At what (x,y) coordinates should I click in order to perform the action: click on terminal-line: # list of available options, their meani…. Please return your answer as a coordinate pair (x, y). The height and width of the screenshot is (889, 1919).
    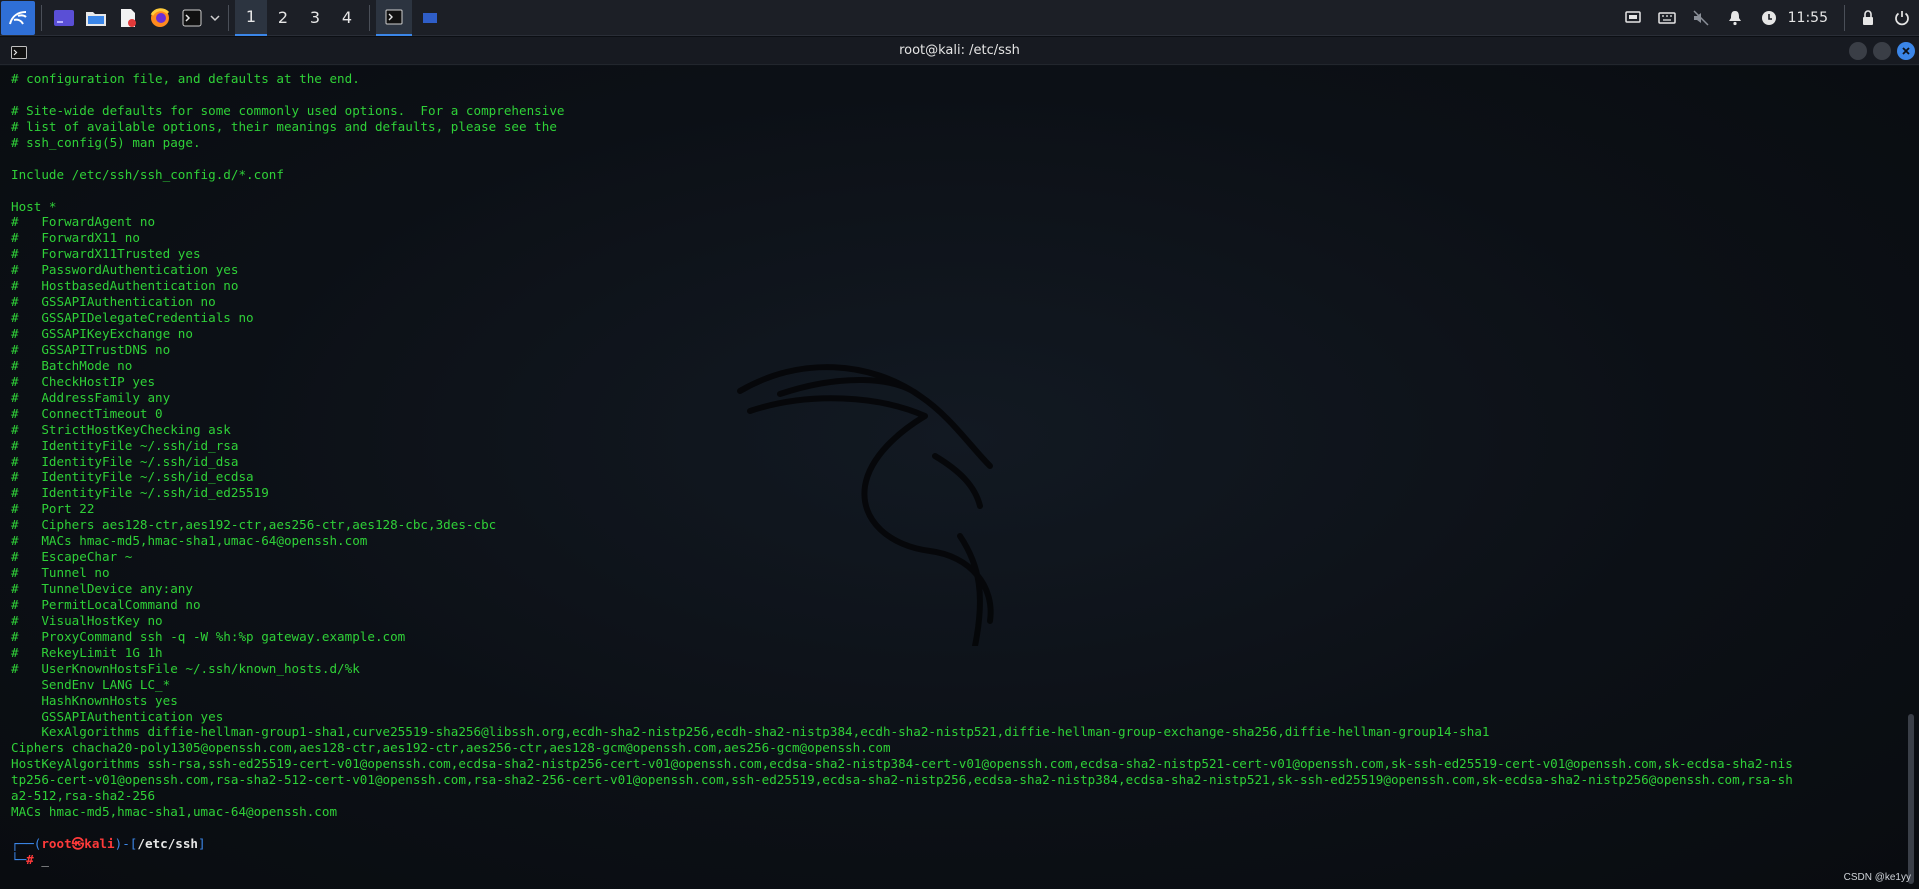
    Looking at the image, I should click on (284, 126).